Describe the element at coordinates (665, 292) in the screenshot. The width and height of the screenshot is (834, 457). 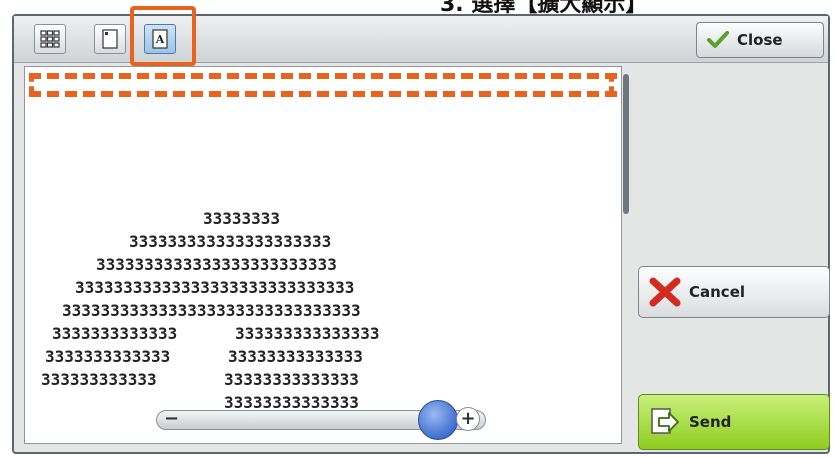
I see `red-x-icon` at that location.